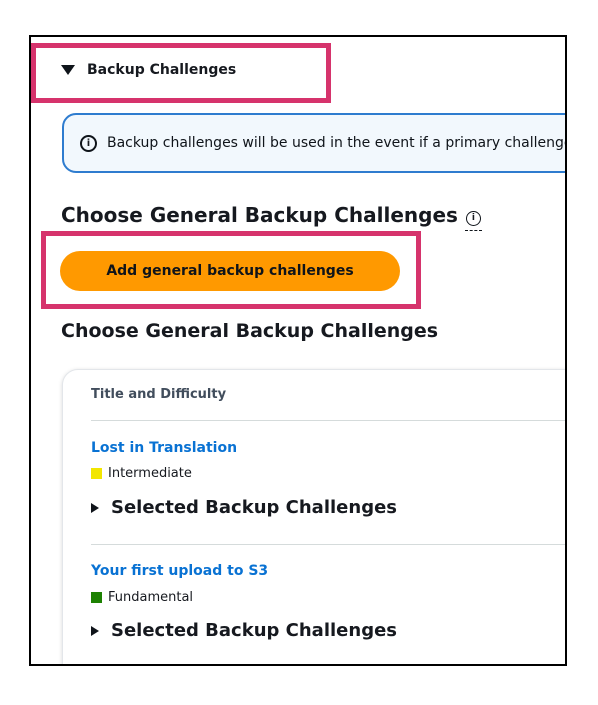 The width and height of the screenshot is (598, 705). What do you see at coordinates (88, 143) in the screenshot?
I see `info-icon: i` at bounding box center [88, 143].